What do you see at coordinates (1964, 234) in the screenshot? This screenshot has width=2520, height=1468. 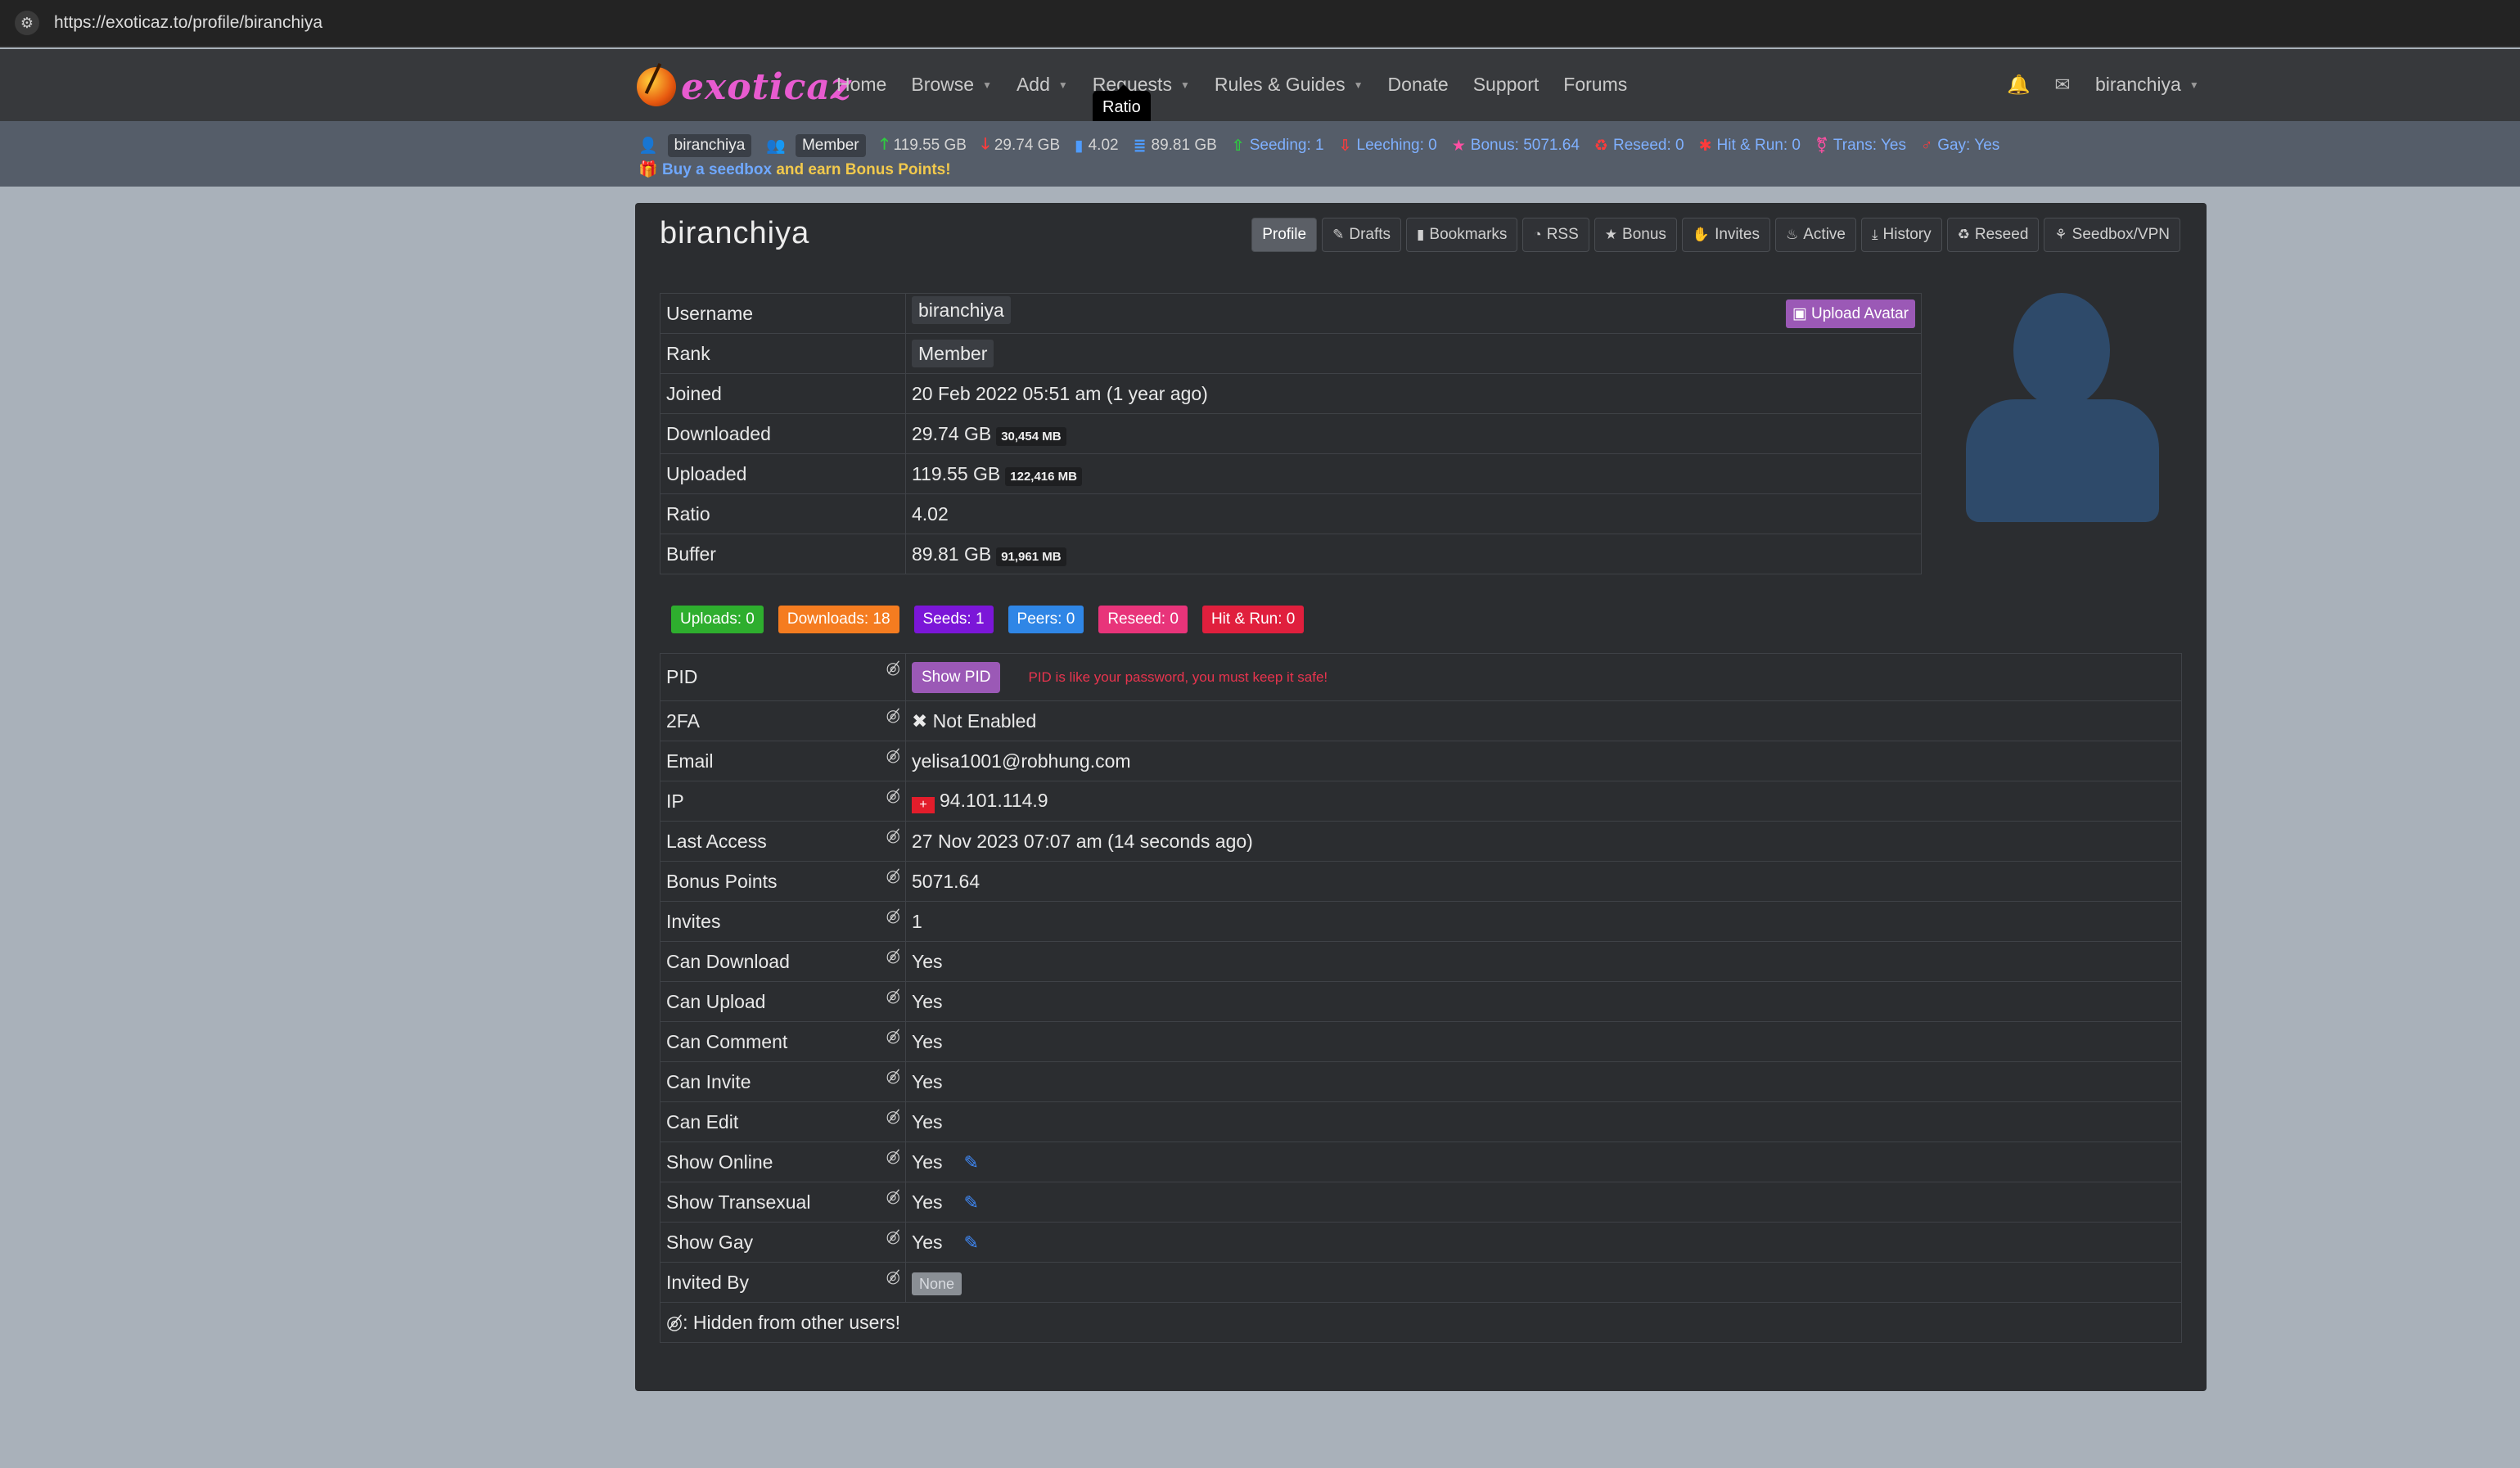 I see `recycle-icon: ♻` at bounding box center [1964, 234].